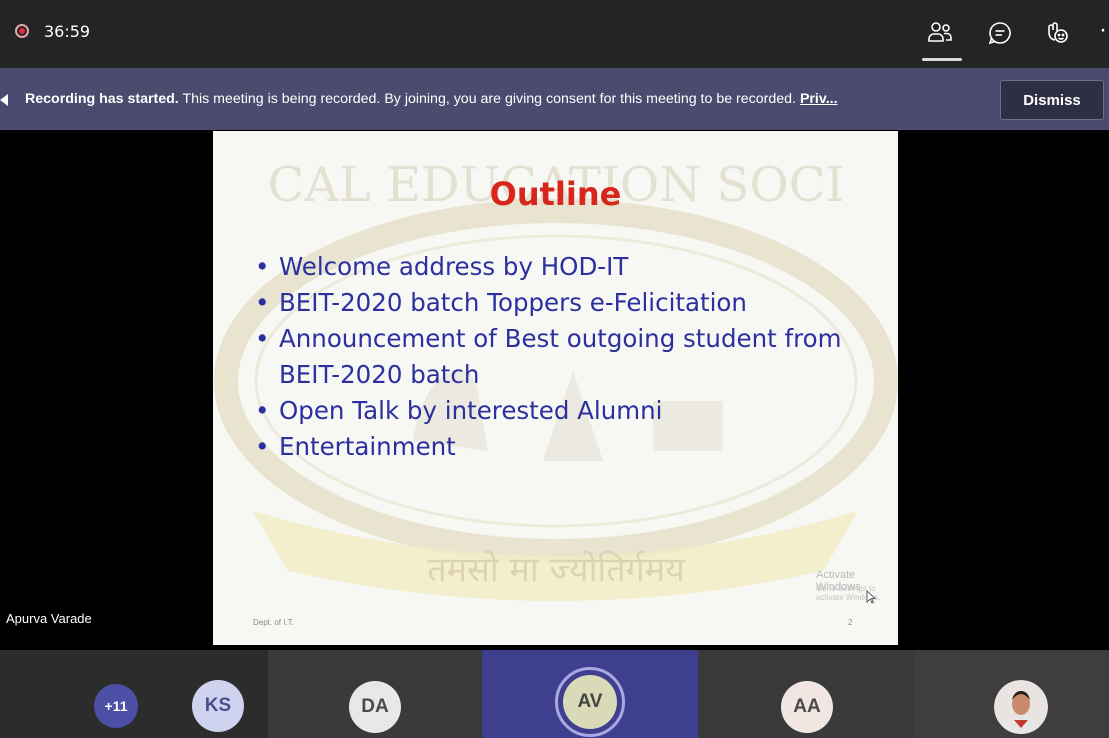 The width and height of the screenshot is (1109, 738). I want to click on participant-avatar: KS, so click(218, 706).